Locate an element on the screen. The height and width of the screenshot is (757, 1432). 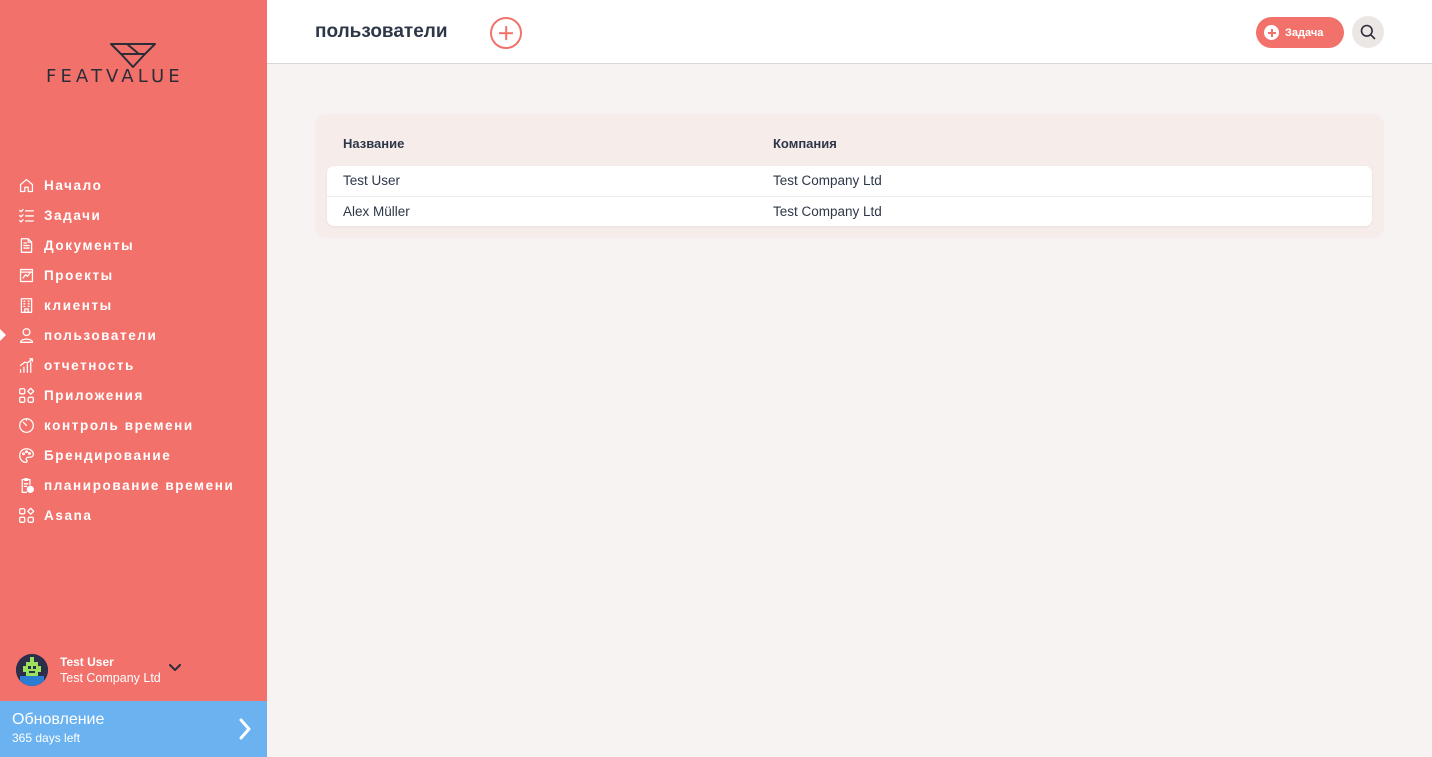
table-row: Alex Müller Test Company Ltd is located at coordinates (849, 211).